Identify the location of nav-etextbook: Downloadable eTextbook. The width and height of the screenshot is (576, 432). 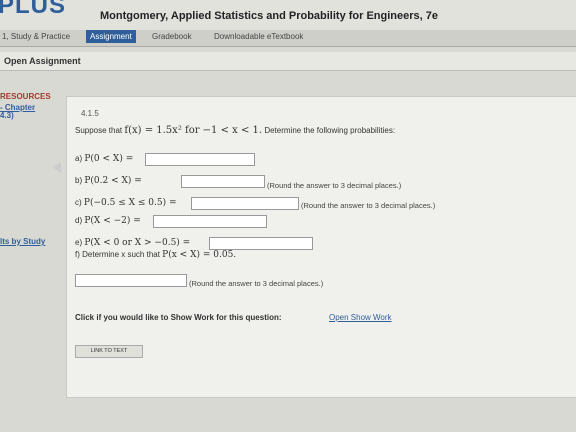
(258, 36).